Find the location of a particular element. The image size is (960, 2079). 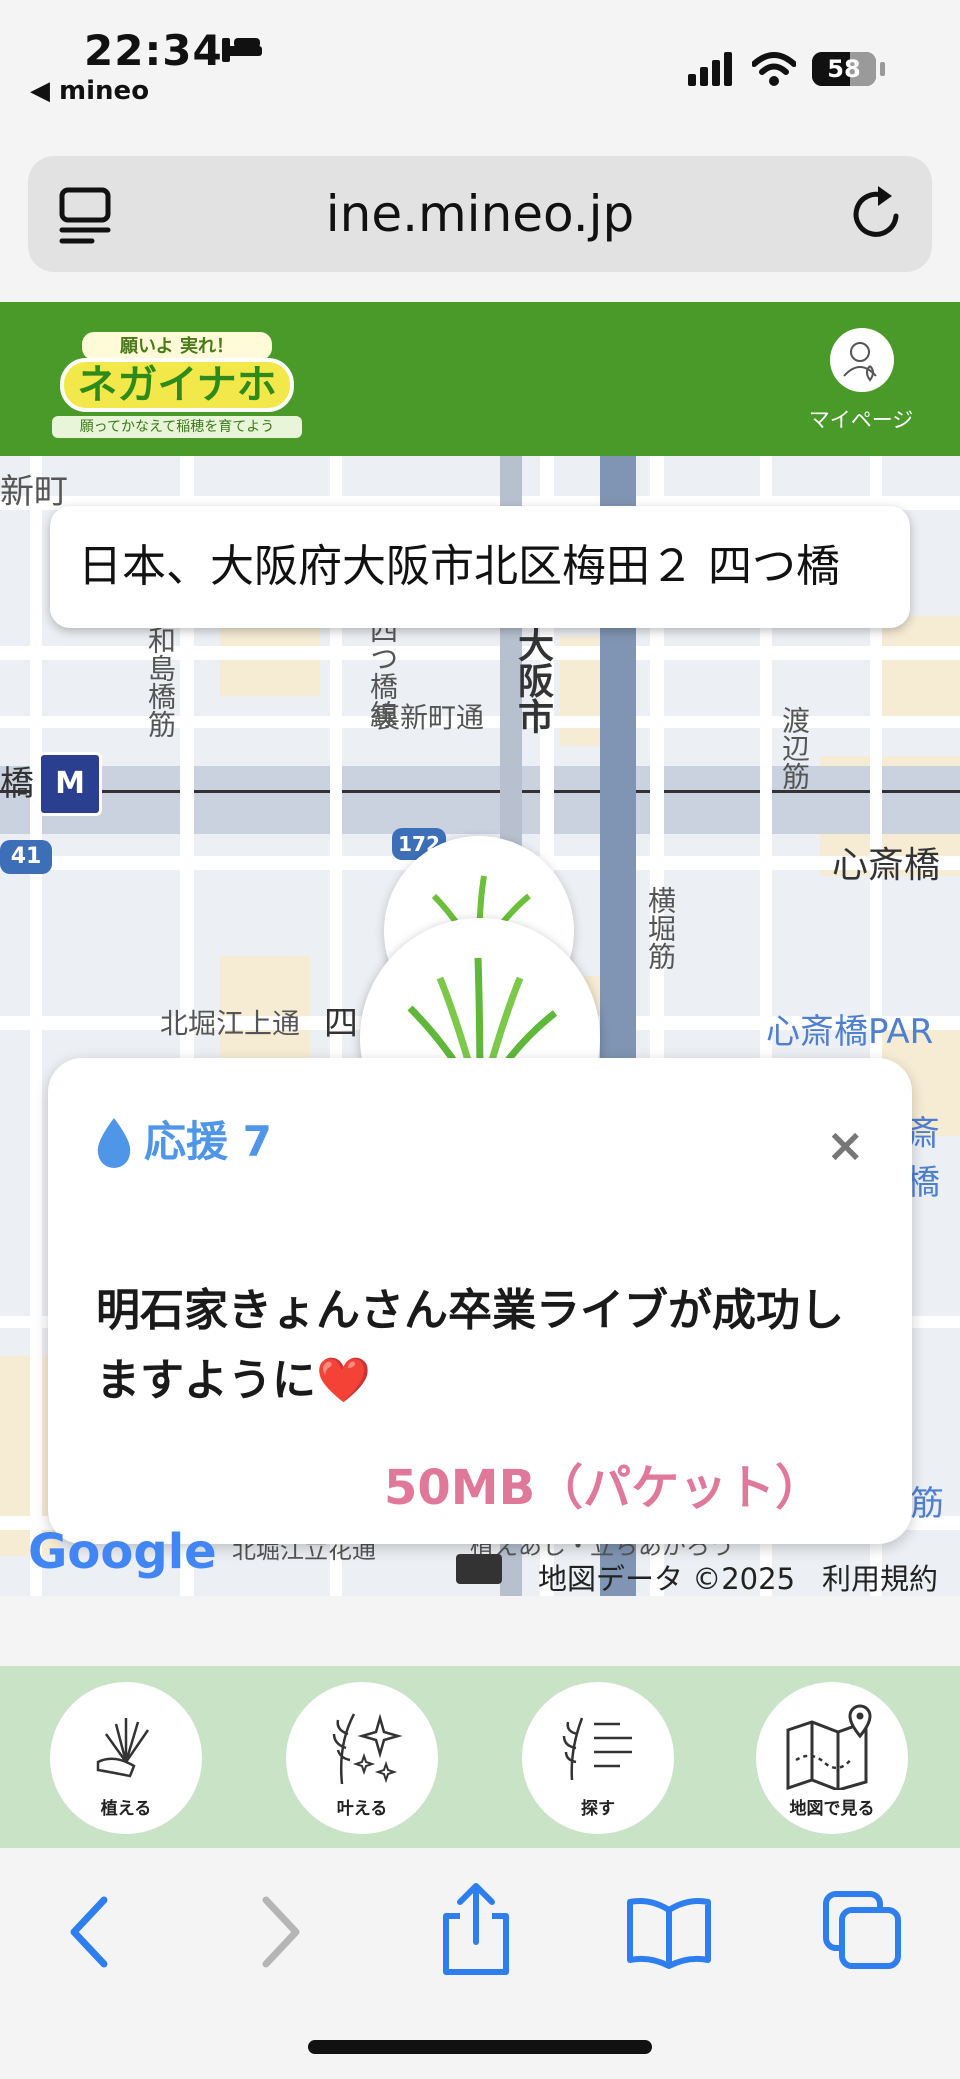

forward-icon is located at coordinates (280, 1932).